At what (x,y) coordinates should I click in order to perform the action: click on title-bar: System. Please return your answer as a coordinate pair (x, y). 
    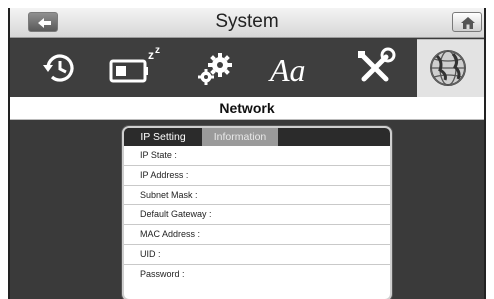
    Looking at the image, I should click on (247, 23).